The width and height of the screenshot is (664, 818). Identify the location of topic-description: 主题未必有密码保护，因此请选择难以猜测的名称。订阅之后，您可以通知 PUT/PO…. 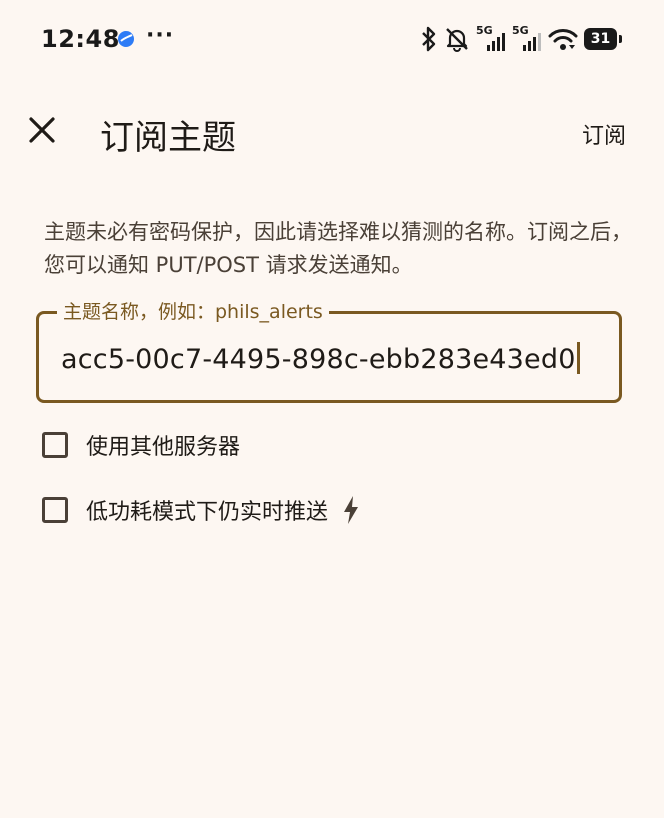
(338, 248).